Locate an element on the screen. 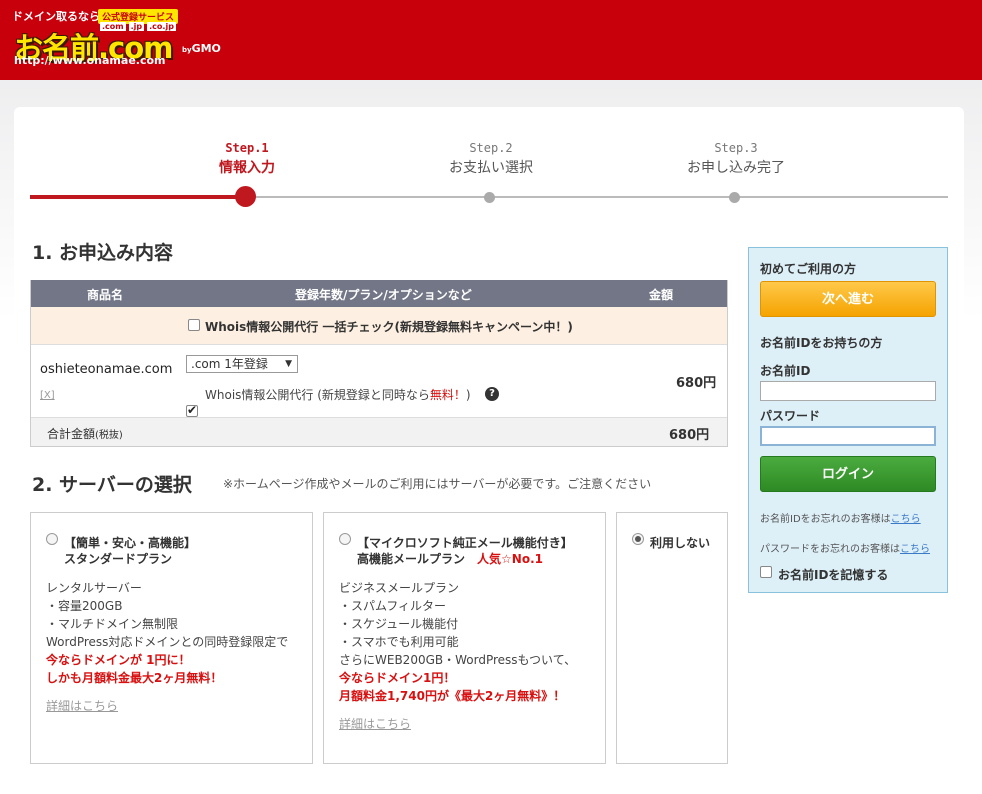  section2-title: 2. サーバーの選択 is located at coordinates (112, 485).